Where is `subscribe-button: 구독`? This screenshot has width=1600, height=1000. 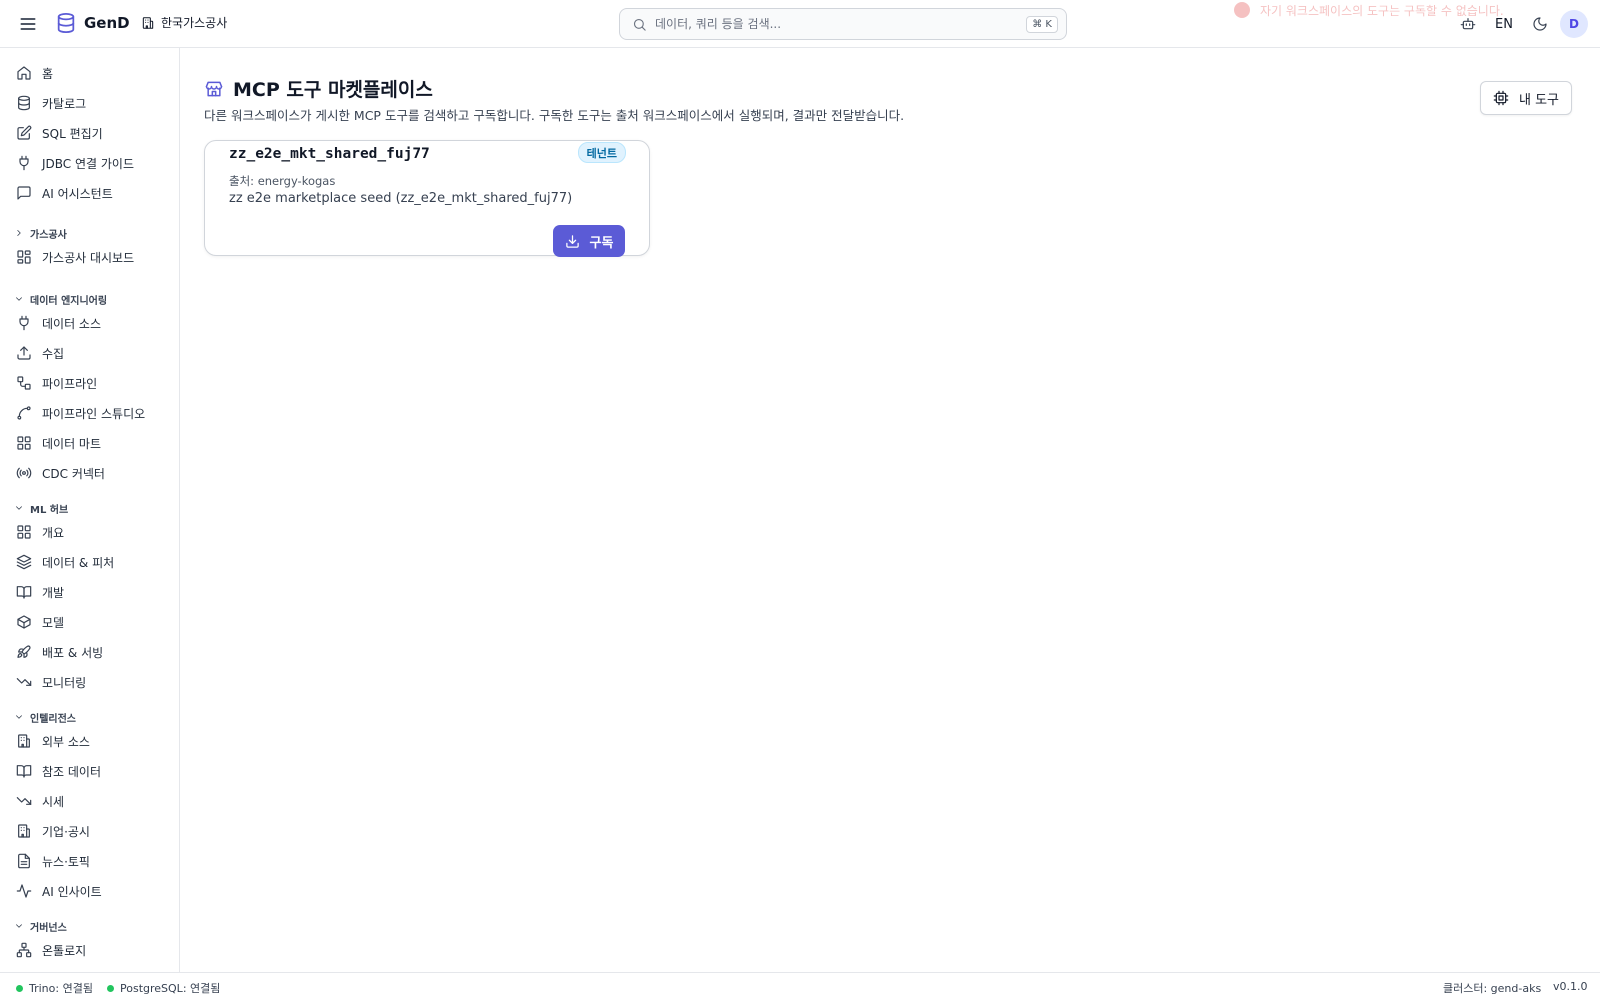 subscribe-button: 구독 is located at coordinates (589, 241).